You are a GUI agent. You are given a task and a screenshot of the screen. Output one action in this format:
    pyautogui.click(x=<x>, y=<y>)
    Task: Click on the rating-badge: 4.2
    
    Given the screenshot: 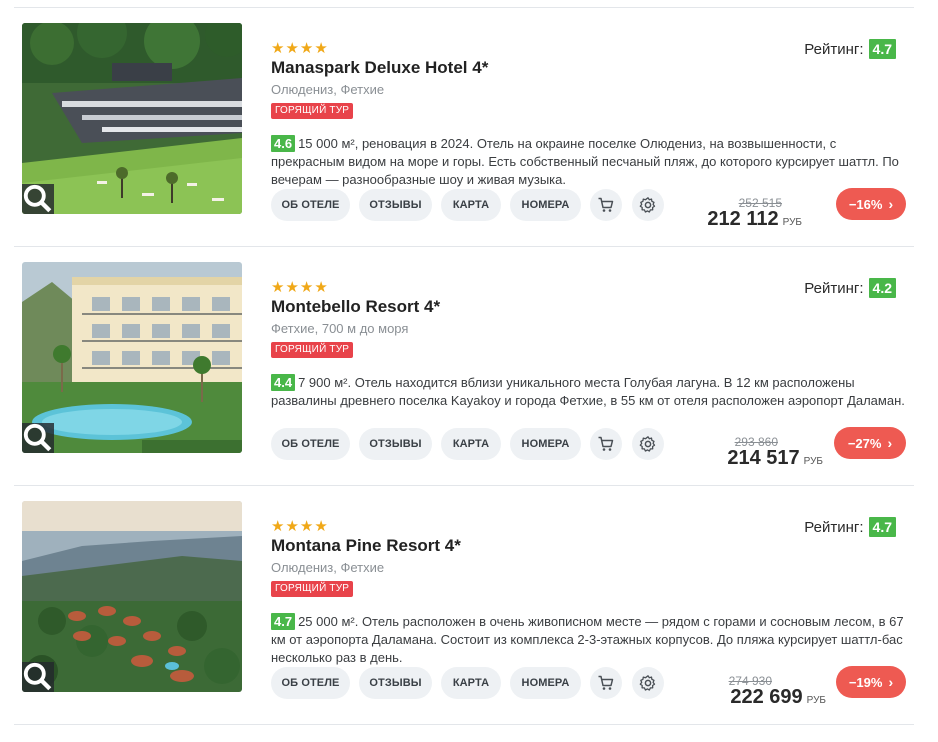 What is the action you would take?
    pyautogui.click(x=882, y=288)
    